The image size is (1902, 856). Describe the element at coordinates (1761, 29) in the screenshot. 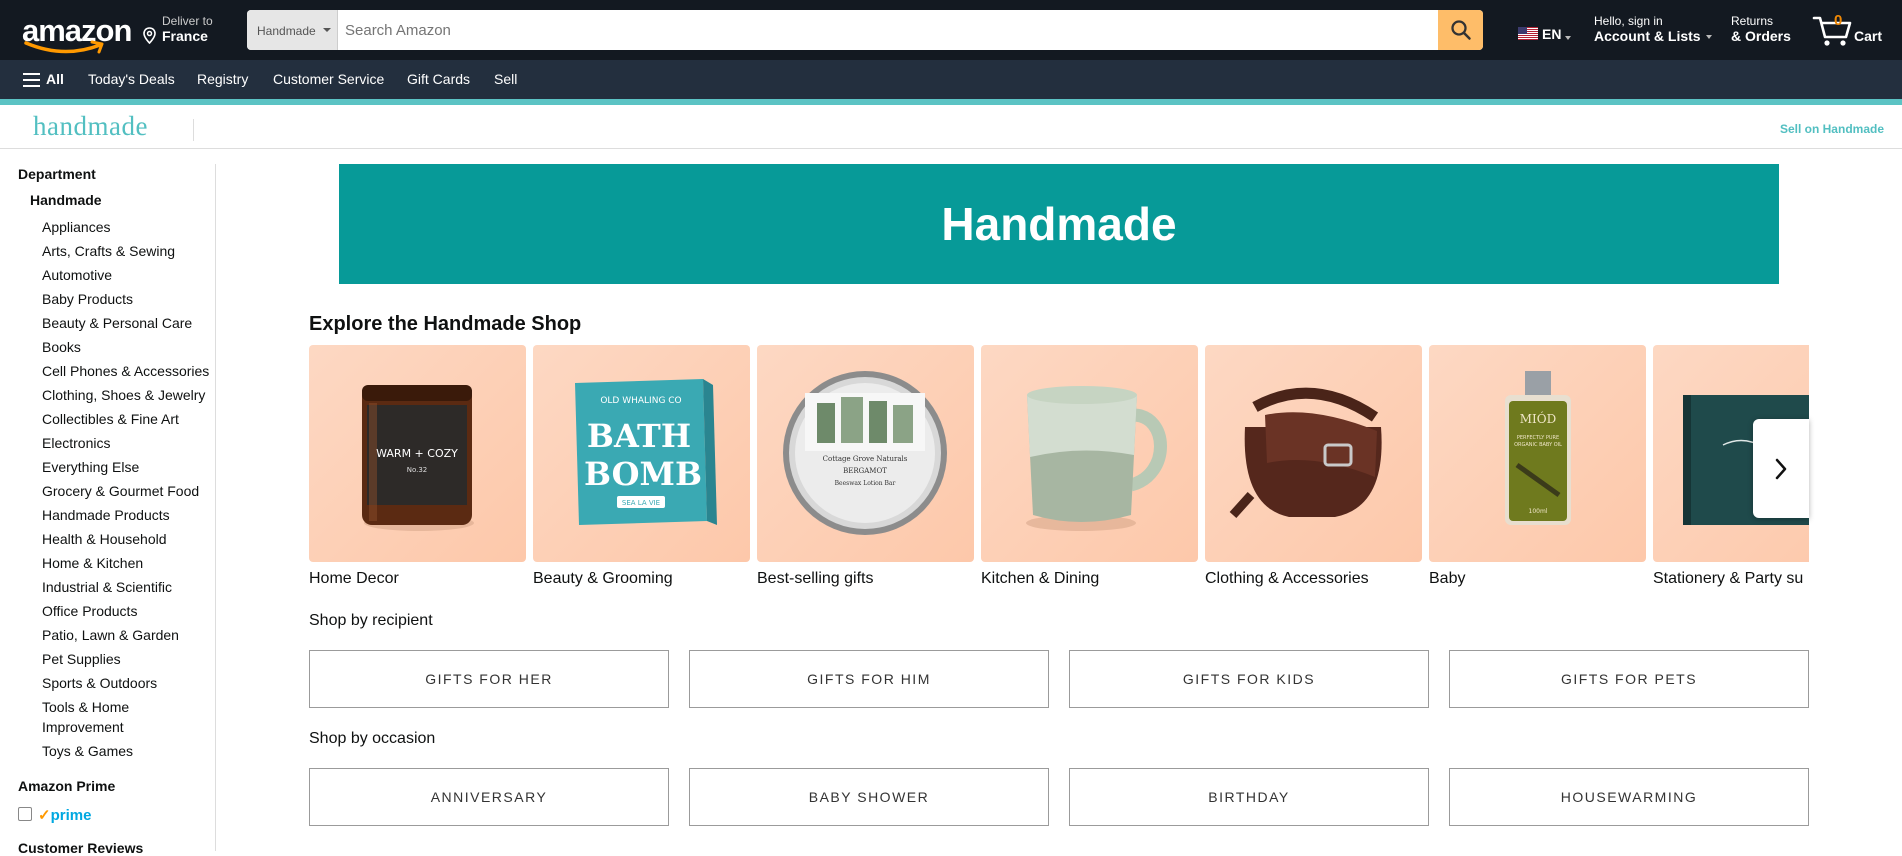

I see `returns-orders: Returns & Orders` at that location.